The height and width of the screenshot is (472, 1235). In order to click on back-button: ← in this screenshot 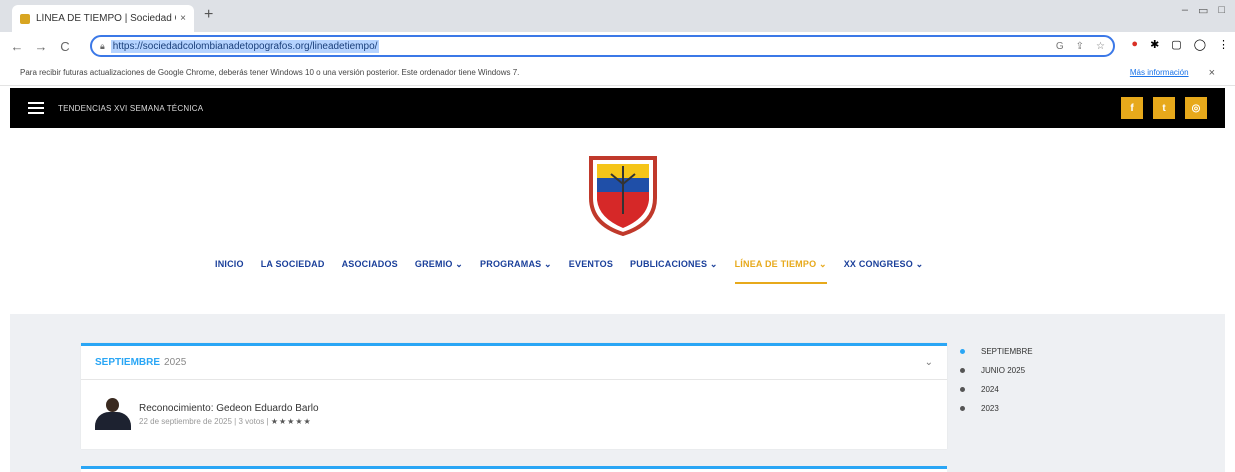, I will do `click(17, 46)`.